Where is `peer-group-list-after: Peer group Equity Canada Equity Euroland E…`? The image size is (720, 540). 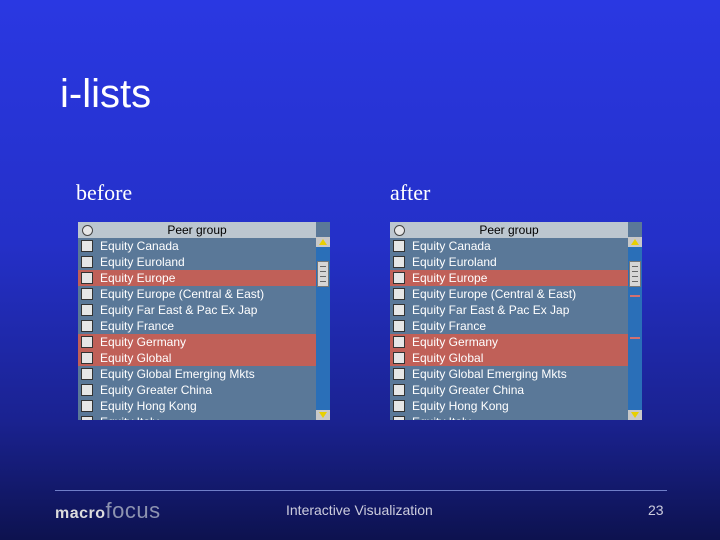
peer-group-list-after: Peer group Equity Canada Equity Euroland E… is located at coordinates (516, 321).